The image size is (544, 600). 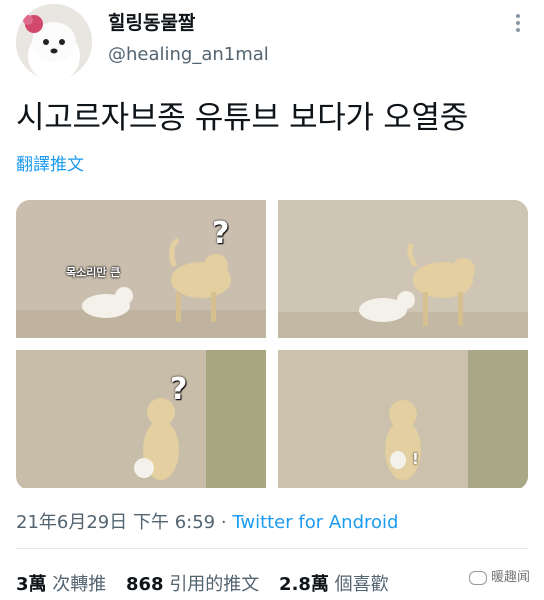 I want to click on engagement-stats: 3萬 次轉推 868 引用的推文 2.8萬 個喜歡, so click(x=209, y=583).